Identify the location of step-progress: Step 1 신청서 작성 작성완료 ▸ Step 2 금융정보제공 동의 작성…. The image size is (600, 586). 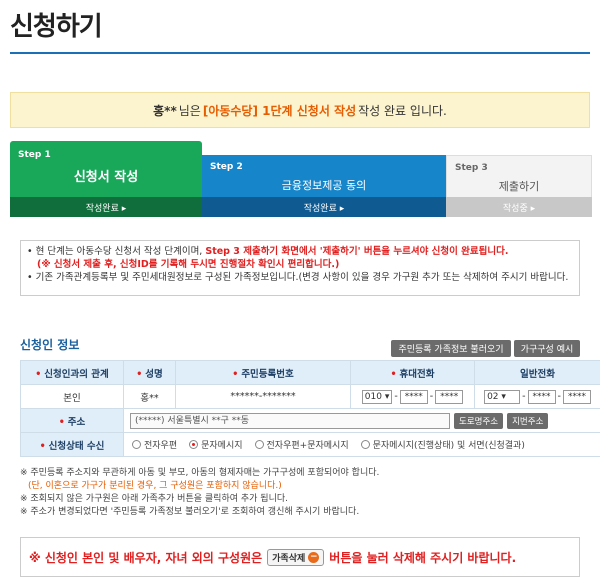
(301, 179).